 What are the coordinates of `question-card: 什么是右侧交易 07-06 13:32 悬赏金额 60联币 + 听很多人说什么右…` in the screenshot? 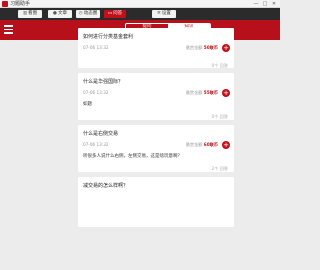 It's located at (156, 148).